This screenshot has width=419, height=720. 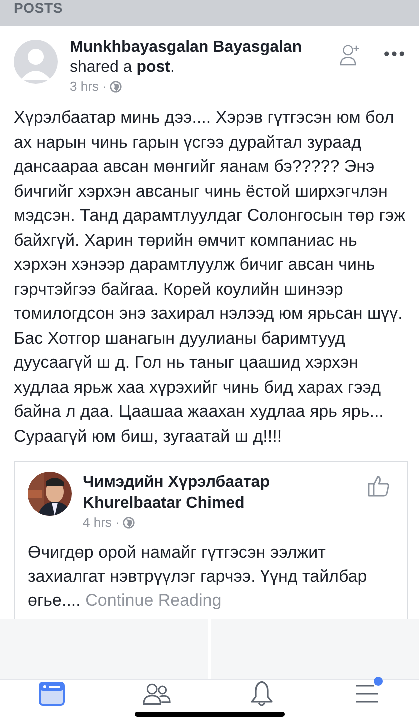 I want to click on add-friend-icon, so click(x=351, y=55).